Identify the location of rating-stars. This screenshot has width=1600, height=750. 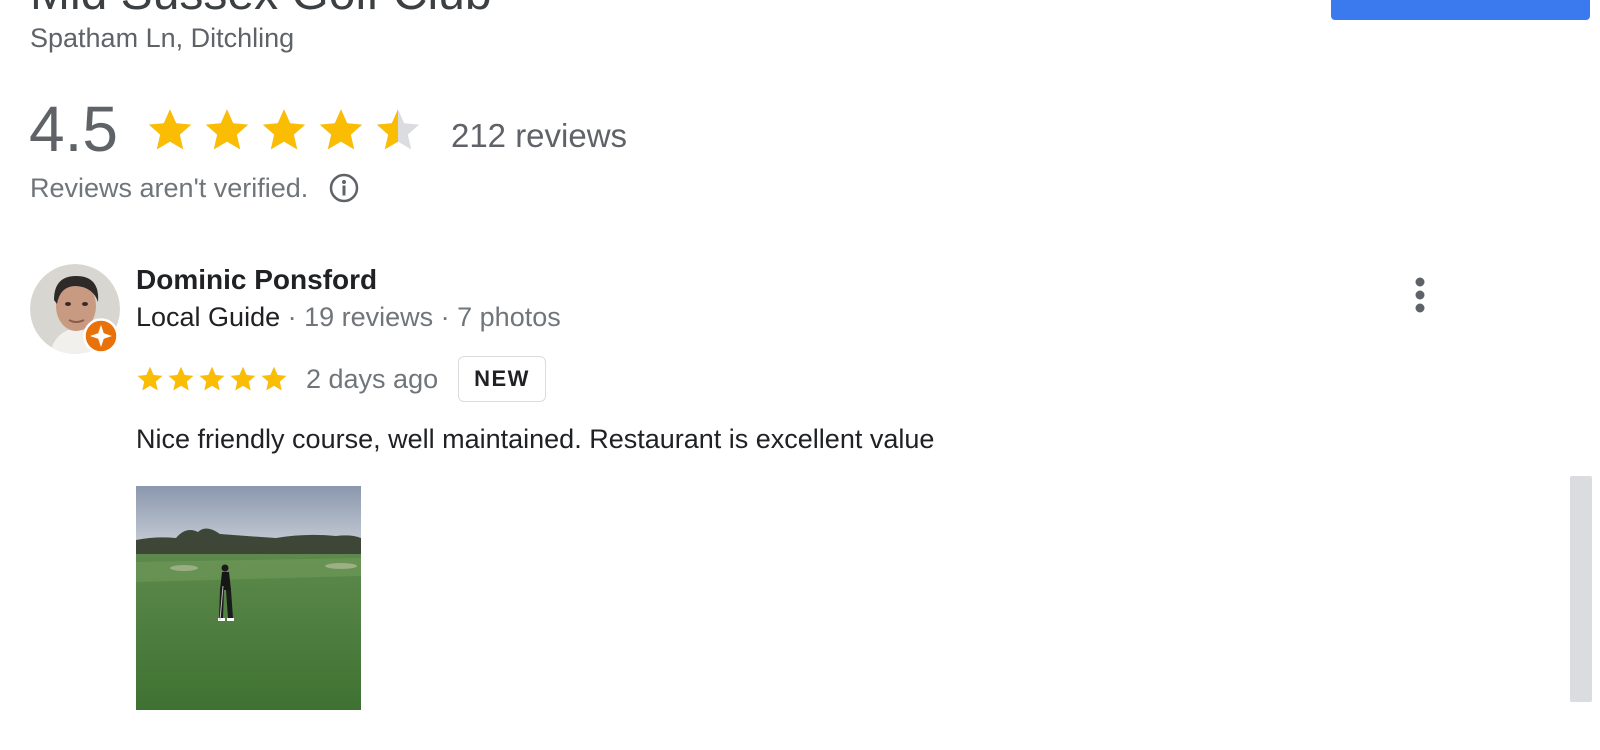
(288, 130).